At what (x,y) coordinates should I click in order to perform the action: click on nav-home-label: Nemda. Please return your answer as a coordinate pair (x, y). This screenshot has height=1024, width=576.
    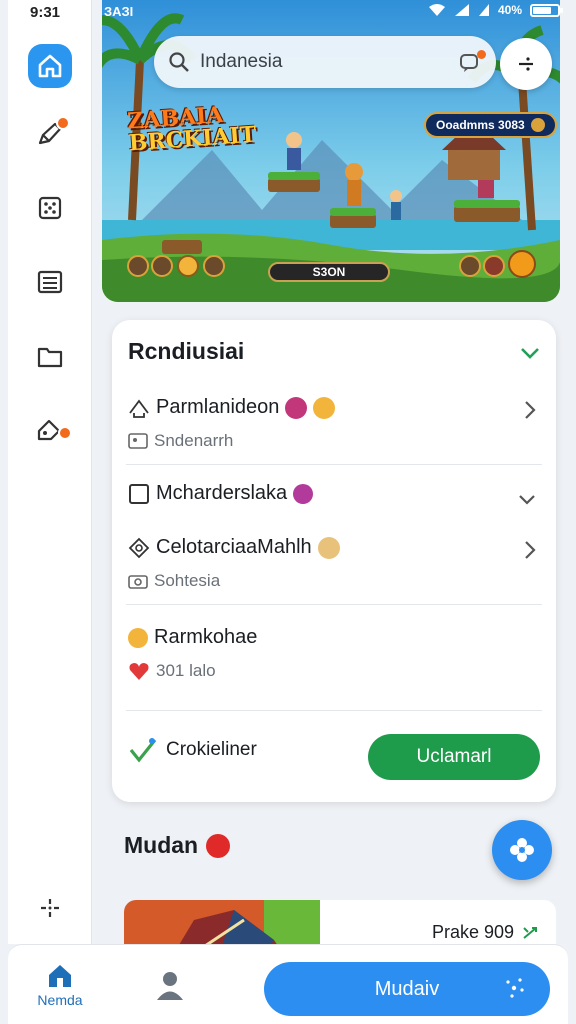
    Looking at the image, I should click on (60, 1000).